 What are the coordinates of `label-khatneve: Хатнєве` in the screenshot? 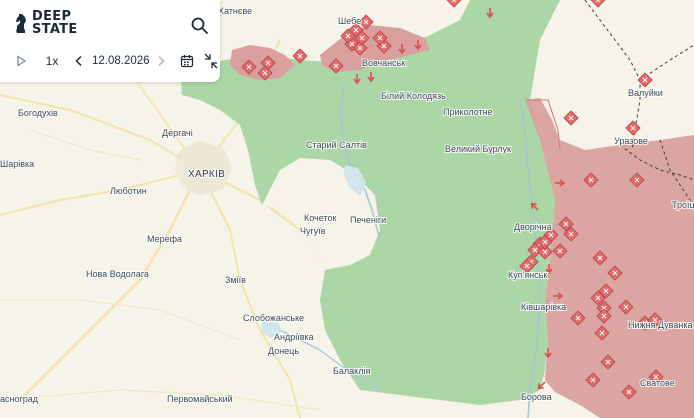 It's located at (235, 11).